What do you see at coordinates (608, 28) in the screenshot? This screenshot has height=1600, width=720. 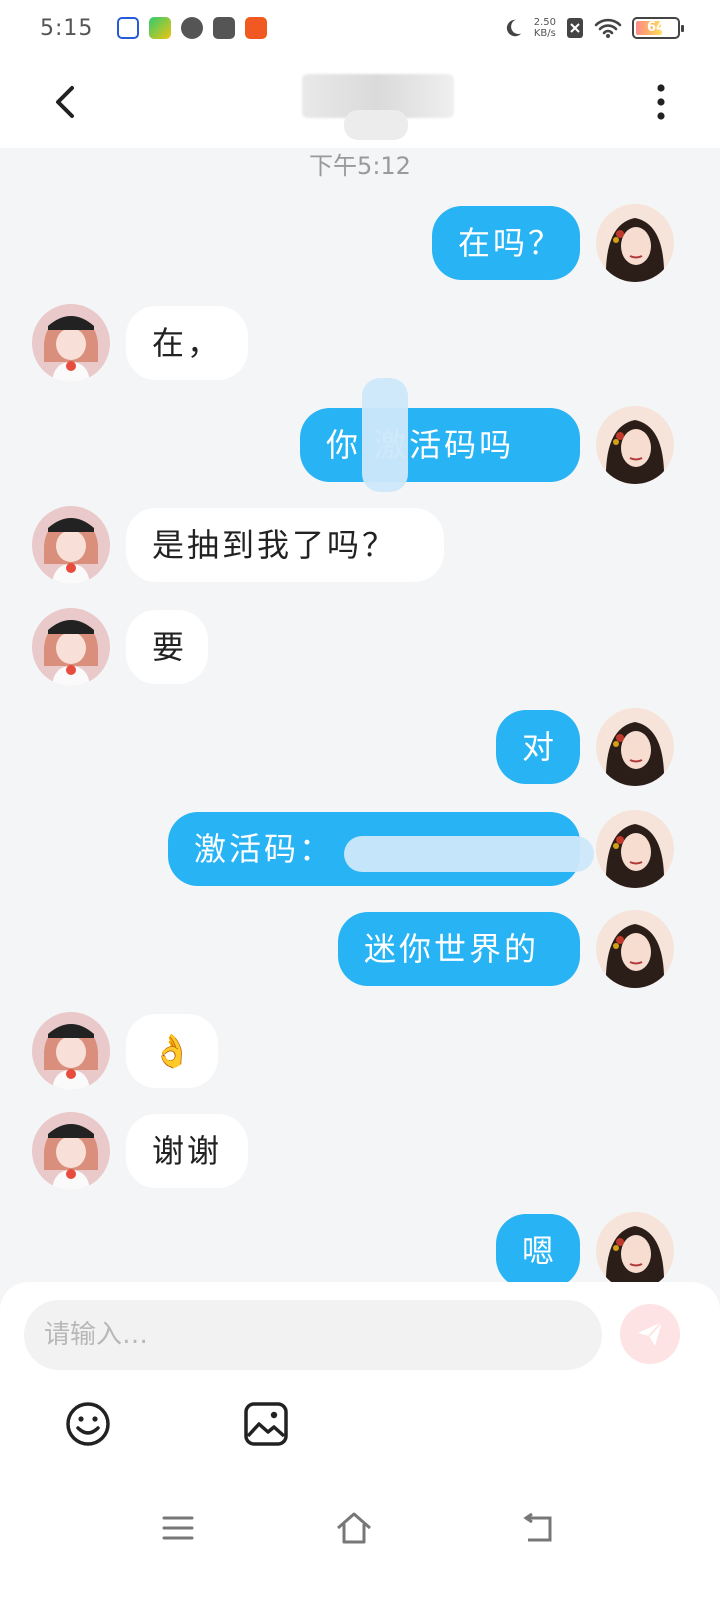 I see `wifi-icon` at bounding box center [608, 28].